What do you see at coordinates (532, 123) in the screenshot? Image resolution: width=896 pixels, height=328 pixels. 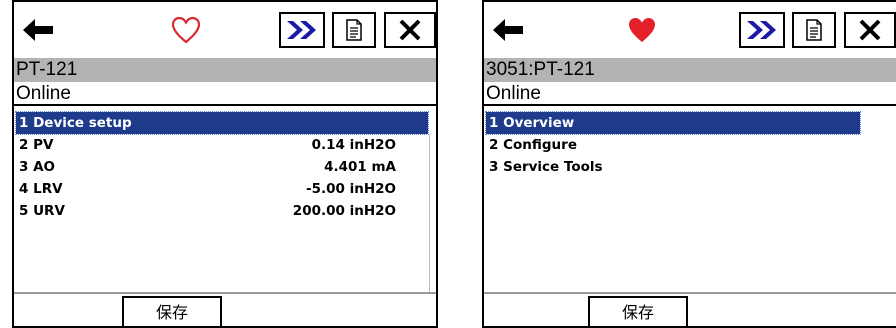 I see `menu-item-label: 1 Overview` at bounding box center [532, 123].